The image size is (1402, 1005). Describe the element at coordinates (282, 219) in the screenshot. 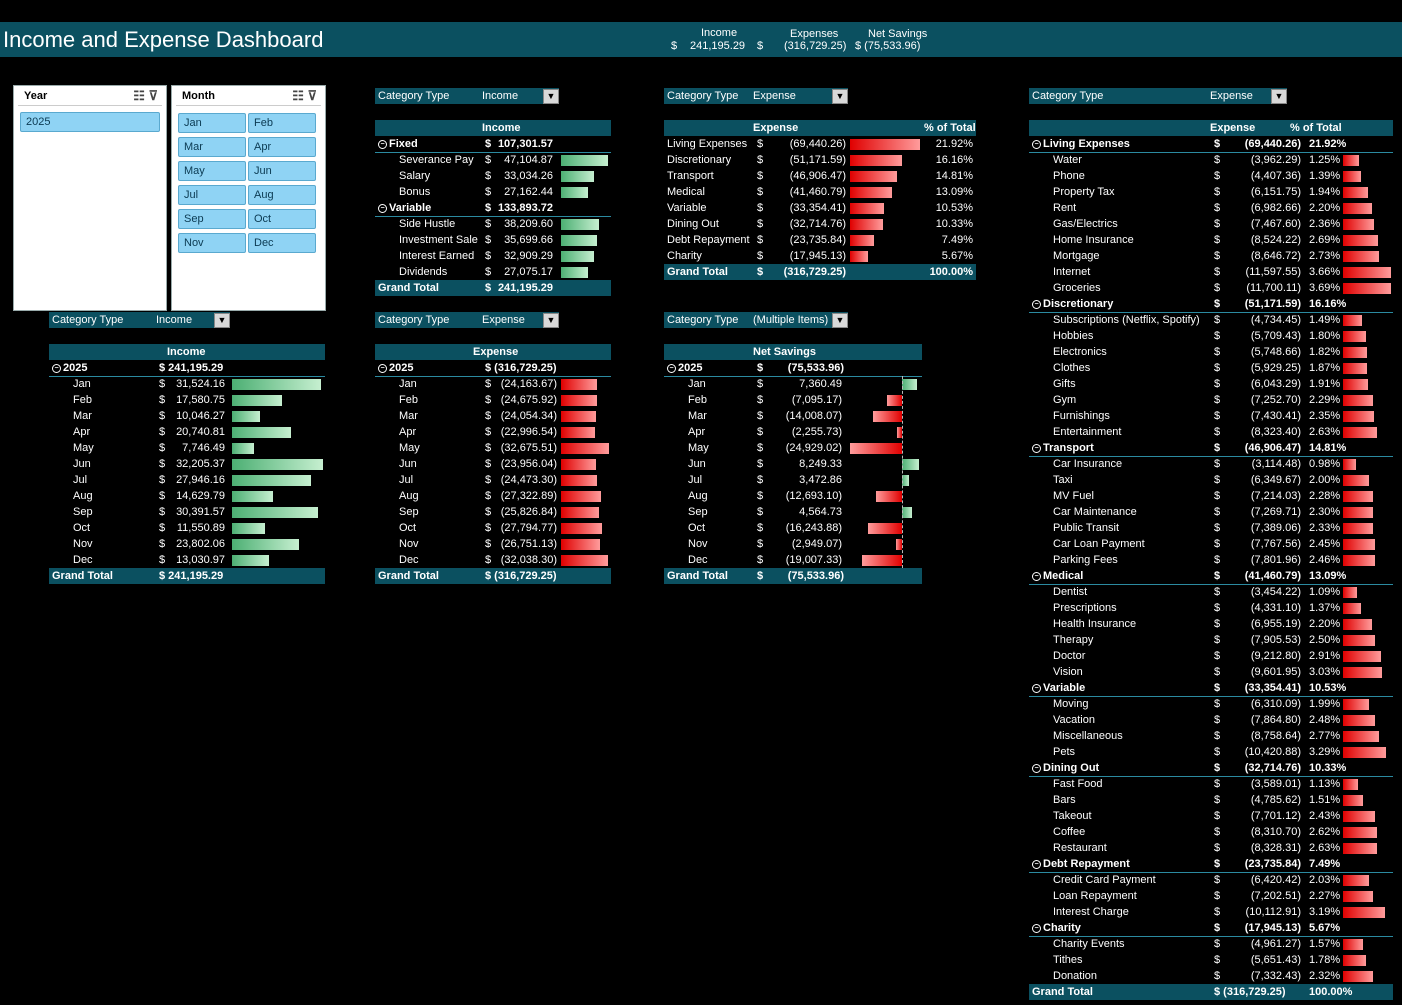

I see `slicer-item-oct: Oct` at that location.